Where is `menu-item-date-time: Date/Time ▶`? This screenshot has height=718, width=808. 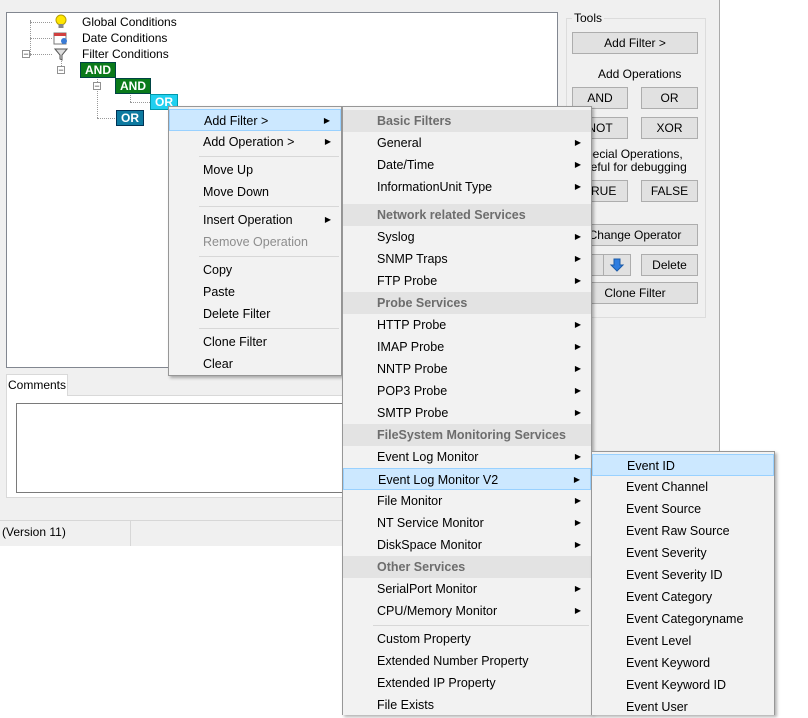 menu-item-date-time: Date/Time ▶ is located at coordinates (467, 165).